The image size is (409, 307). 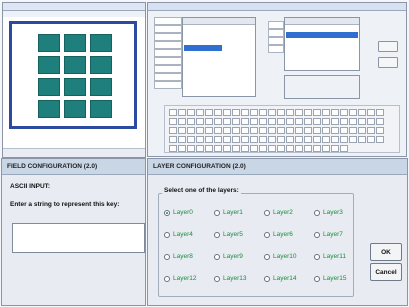 I want to click on layer-option: Layer5, so click(x=228, y=234).